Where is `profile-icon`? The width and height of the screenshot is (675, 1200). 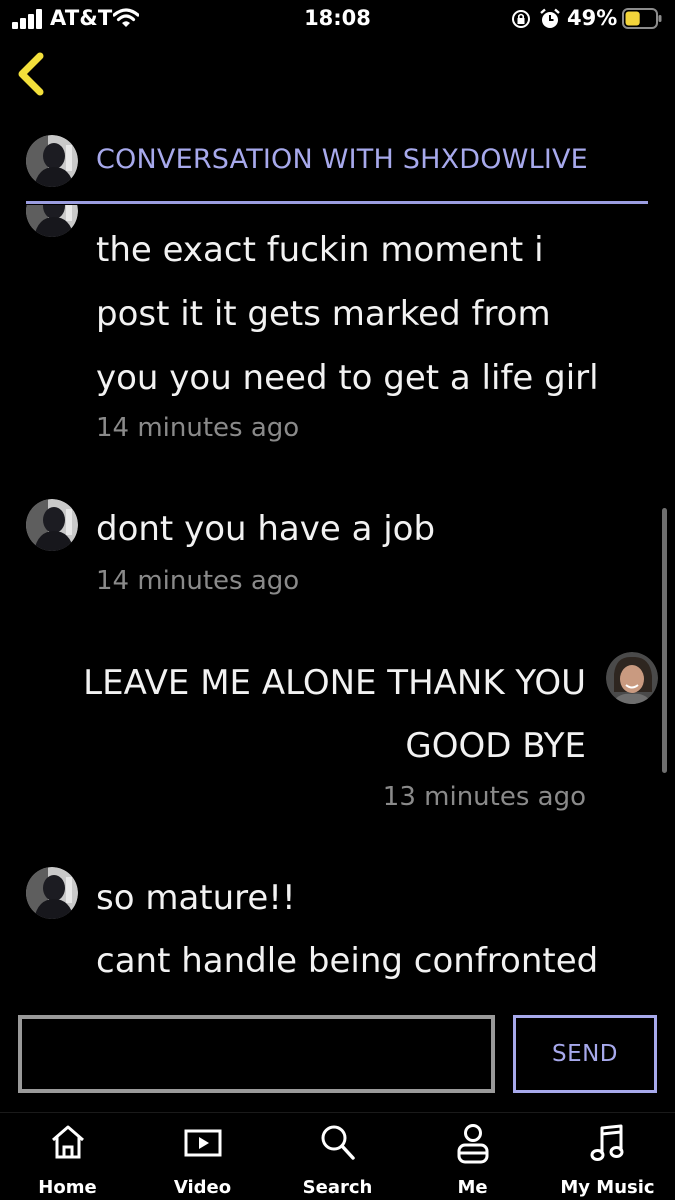 profile-icon is located at coordinates (472, 1144).